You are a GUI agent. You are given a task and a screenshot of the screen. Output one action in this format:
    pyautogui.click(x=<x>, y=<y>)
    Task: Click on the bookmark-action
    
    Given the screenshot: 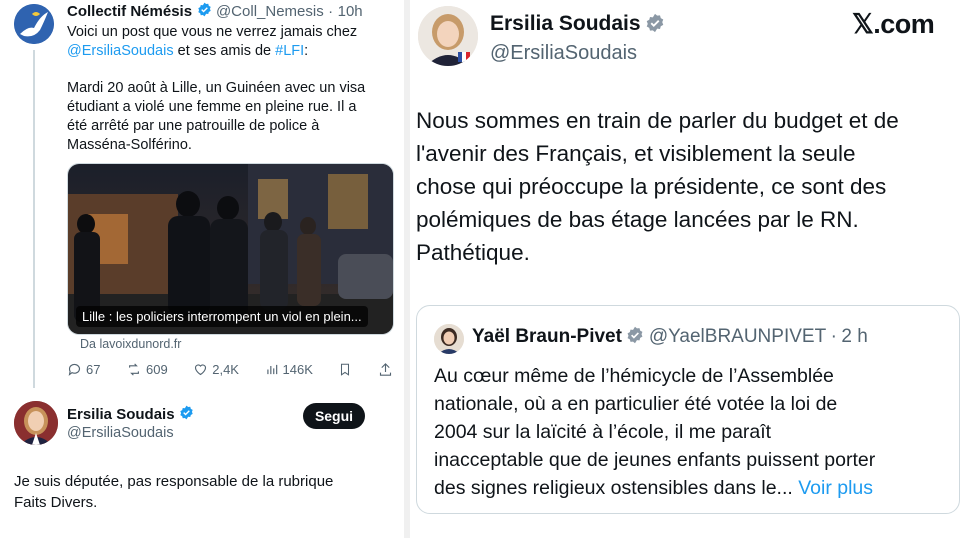 What is the action you would take?
    pyautogui.click(x=345, y=369)
    